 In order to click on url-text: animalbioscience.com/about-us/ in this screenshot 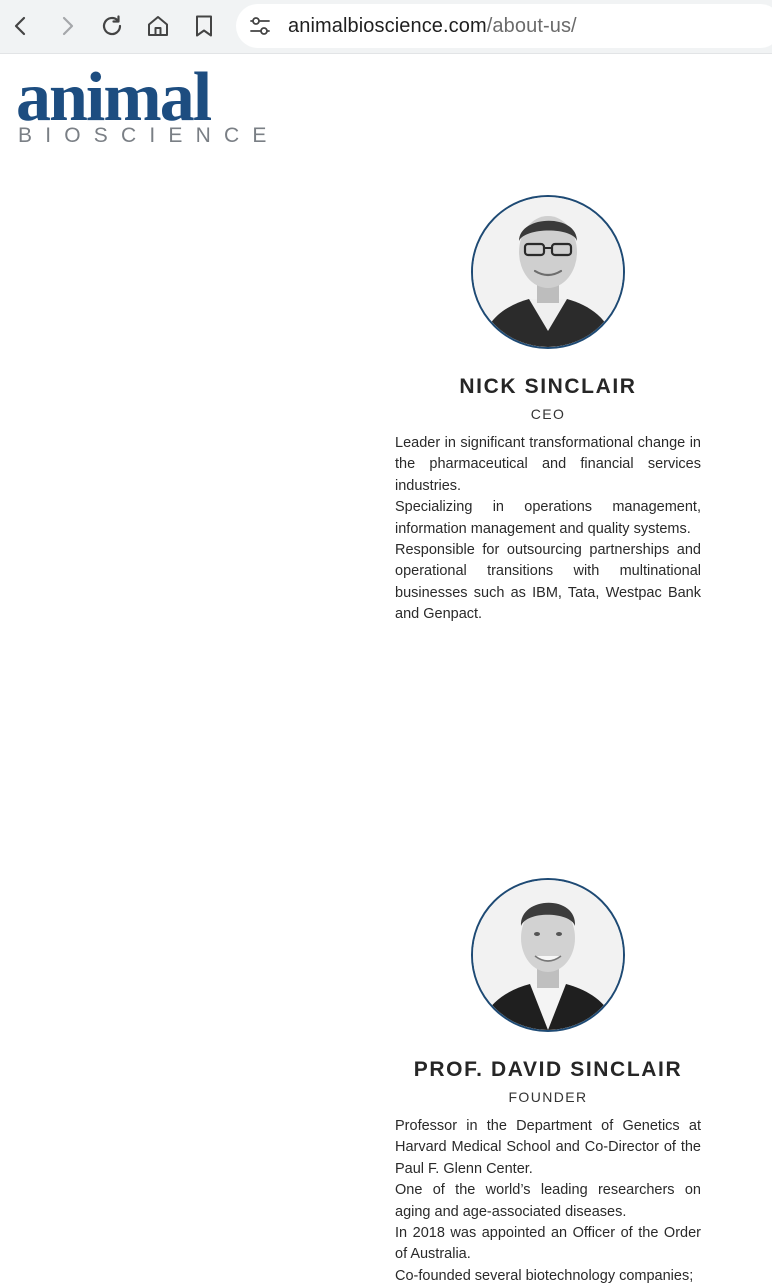, I will do `click(432, 26)`.